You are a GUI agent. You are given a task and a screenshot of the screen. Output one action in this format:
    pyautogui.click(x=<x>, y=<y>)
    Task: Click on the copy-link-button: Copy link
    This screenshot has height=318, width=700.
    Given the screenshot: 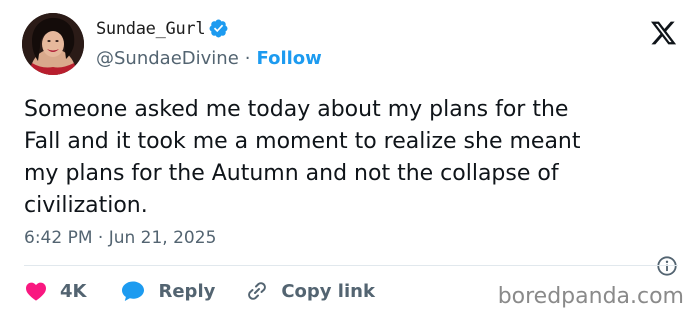 What is the action you would take?
    pyautogui.click(x=310, y=291)
    